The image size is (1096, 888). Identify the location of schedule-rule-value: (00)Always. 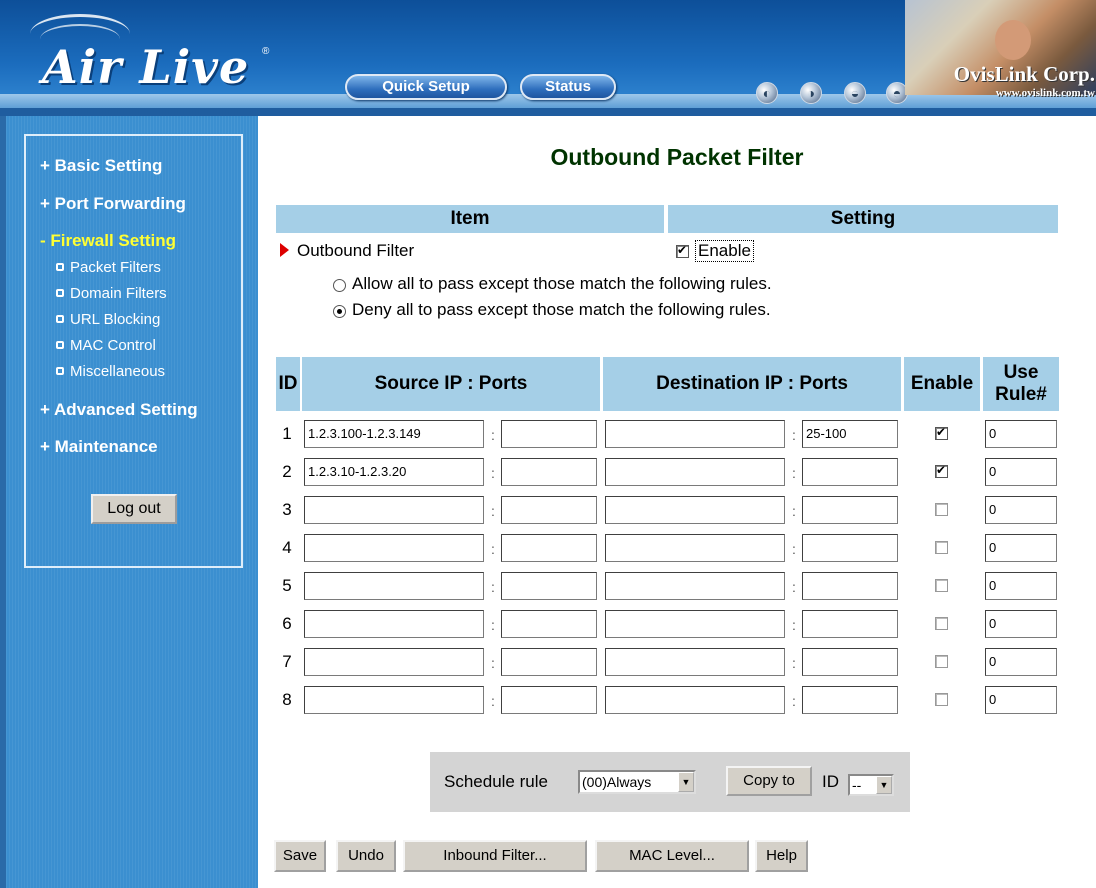
(617, 782).